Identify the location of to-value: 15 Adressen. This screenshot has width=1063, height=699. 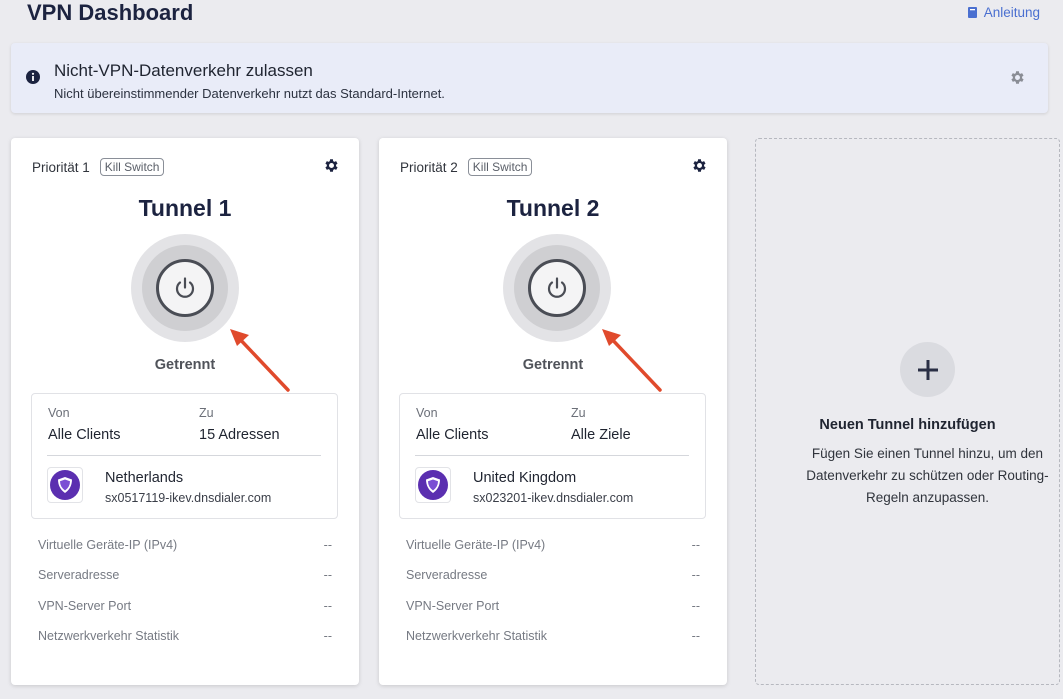
(239, 435).